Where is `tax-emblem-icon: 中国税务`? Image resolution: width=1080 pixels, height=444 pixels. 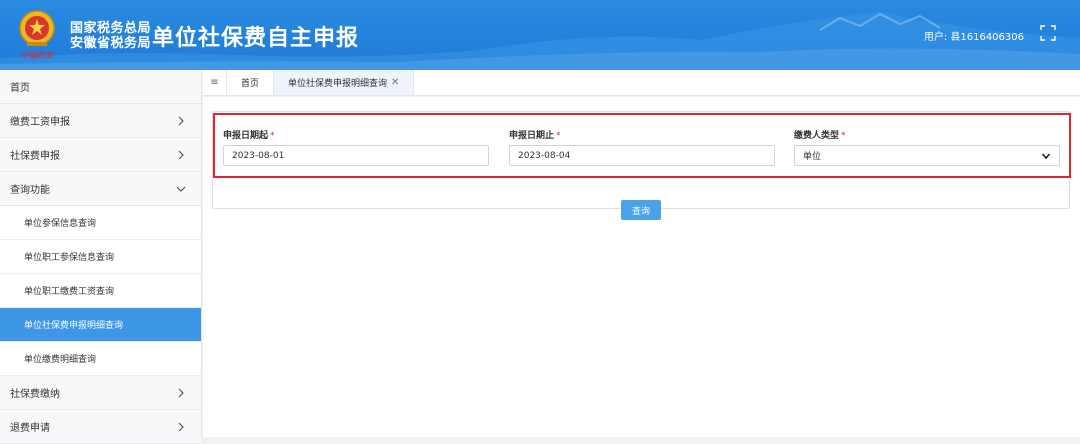
tax-emblem-icon: 中国税务 is located at coordinates (37, 35).